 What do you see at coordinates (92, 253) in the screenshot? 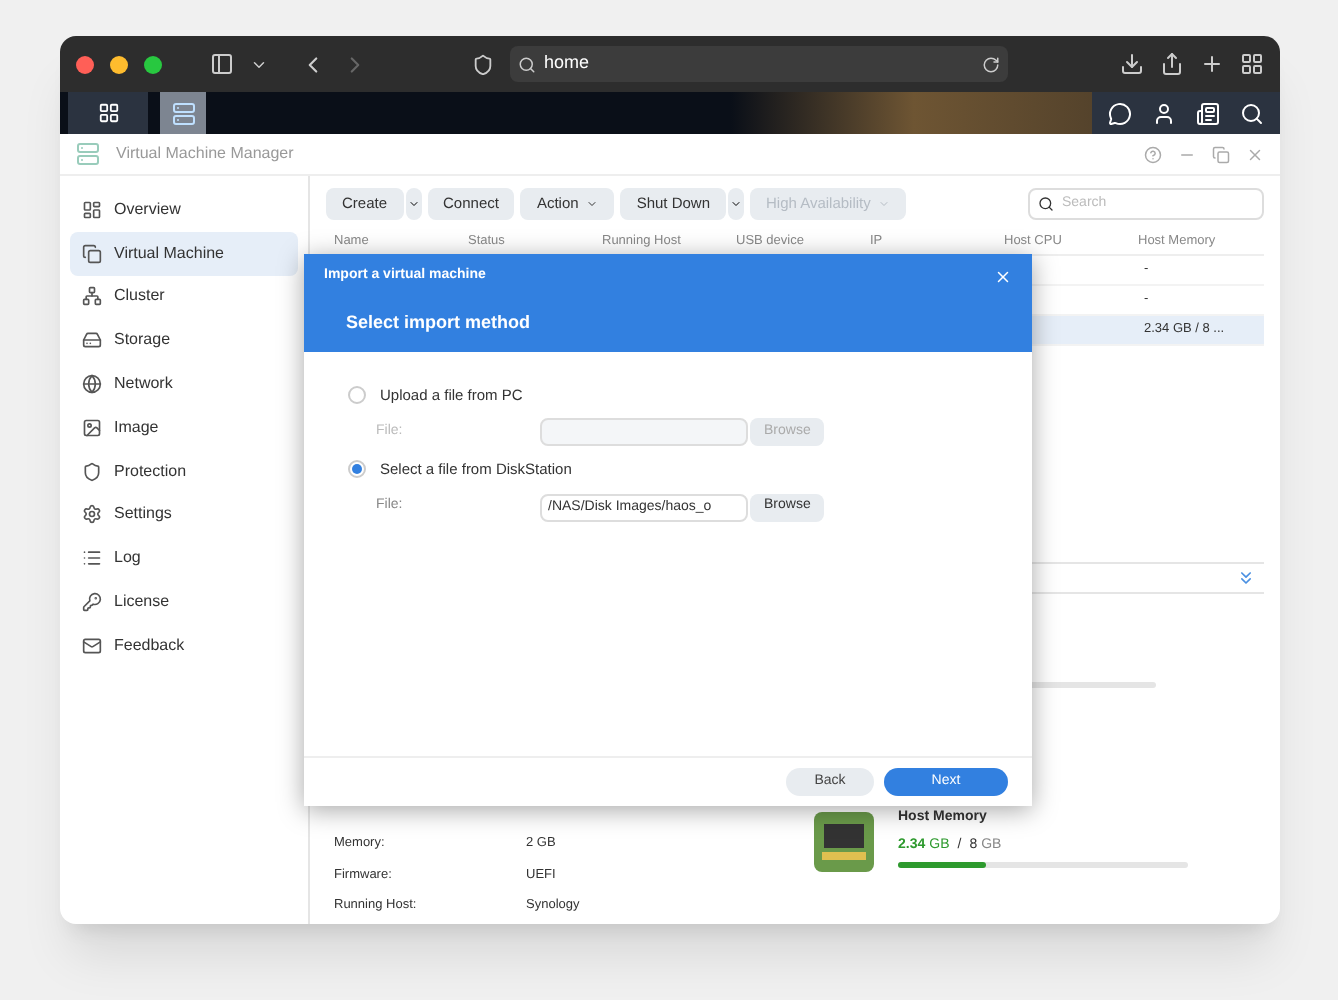
I see `windows-icon` at bounding box center [92, 253].